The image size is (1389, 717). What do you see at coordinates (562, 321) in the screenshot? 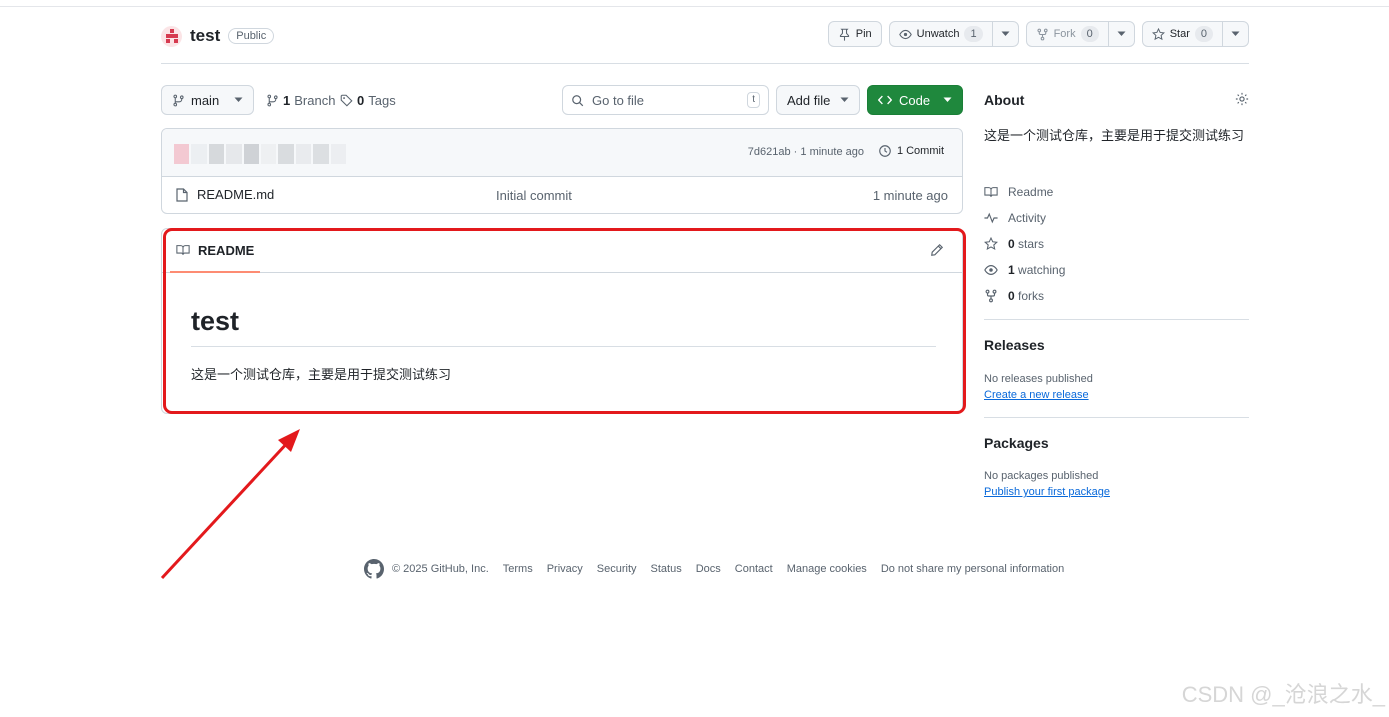
I see `readme-panel: README test 这是一个测试仓库，主要是用于提交测试练习` at bounding box center [562, 321].